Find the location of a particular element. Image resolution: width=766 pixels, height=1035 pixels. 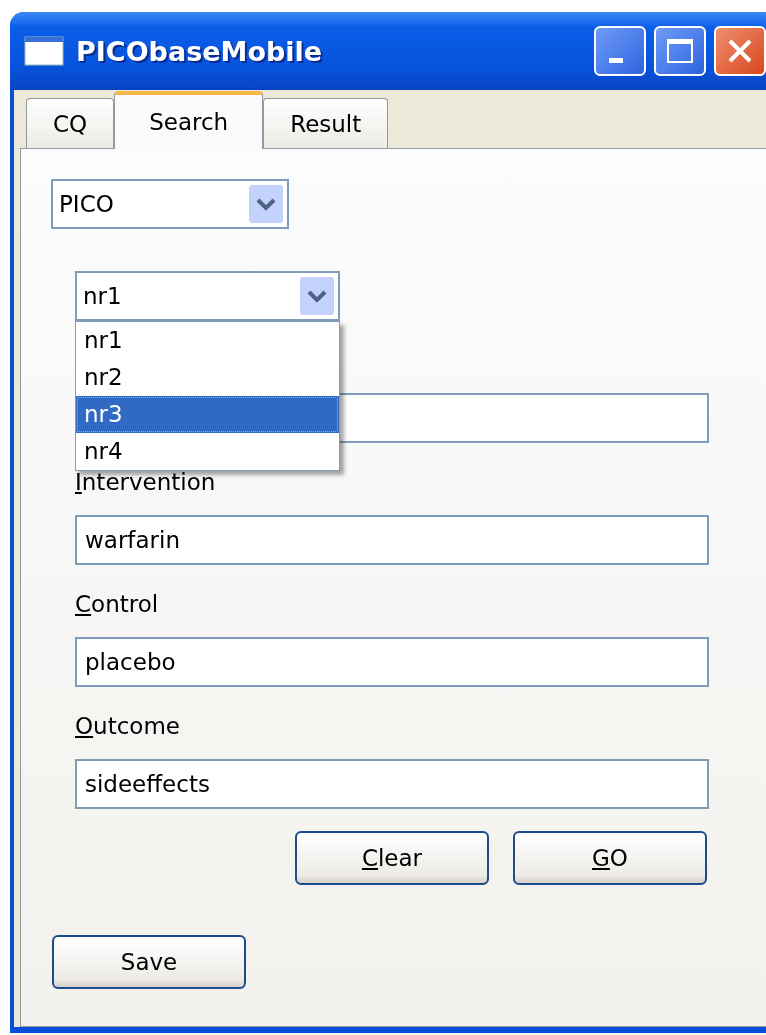

tab: CQ is located at coordinates (70, 123).